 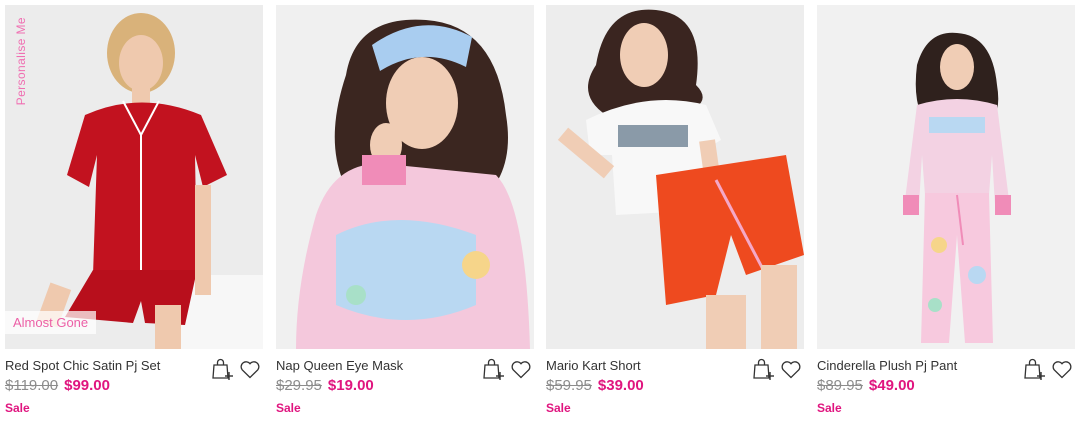 I want to click on product-name: Red Spot Chic Satin Pj Set, so click(x=82, y=365).